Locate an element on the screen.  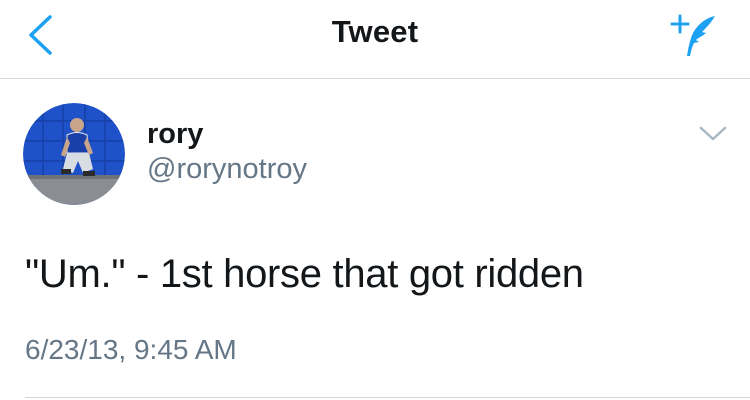
compose-tweet-icon is located at coordinates (692, 35).